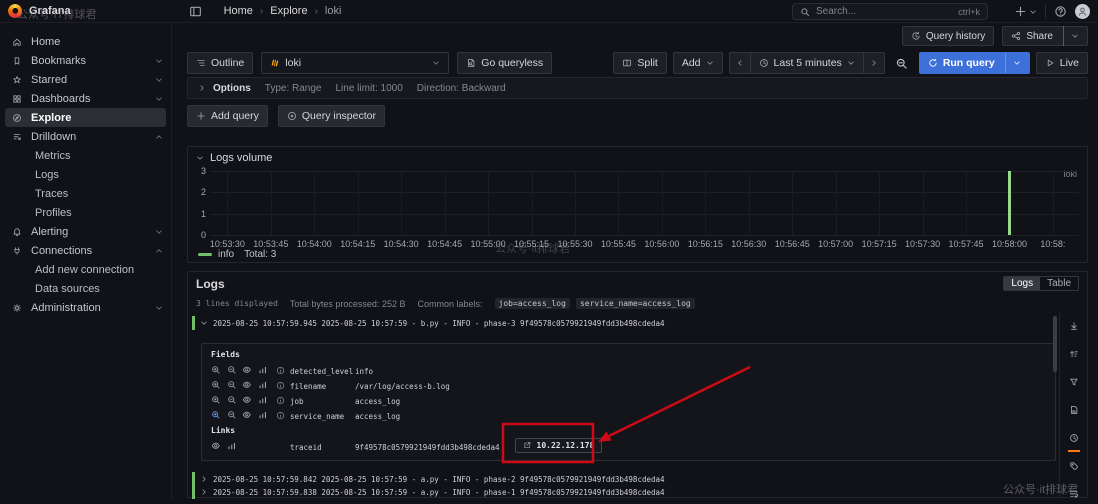 Image resolution: width=1098 pixels, height=504 pixels. I want to click on sidebar-item-traces: Traces, so click(85, 193).